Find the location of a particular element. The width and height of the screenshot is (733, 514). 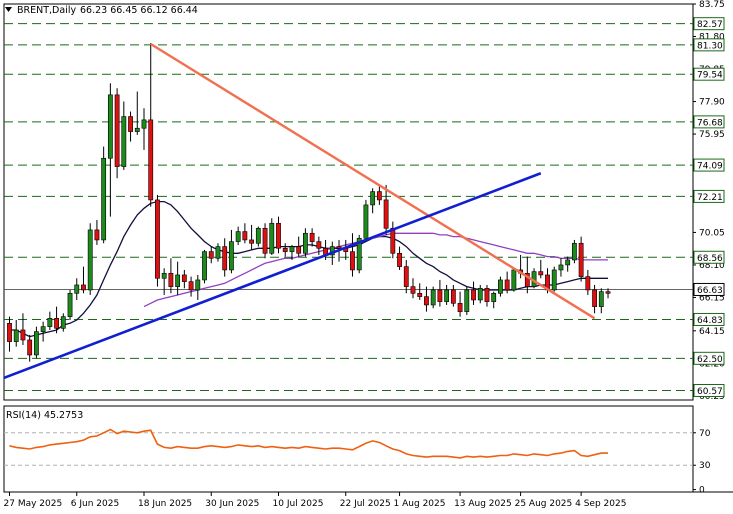

time-tick-label: 13 Aug 2025 is located at coordinates (483, 504).